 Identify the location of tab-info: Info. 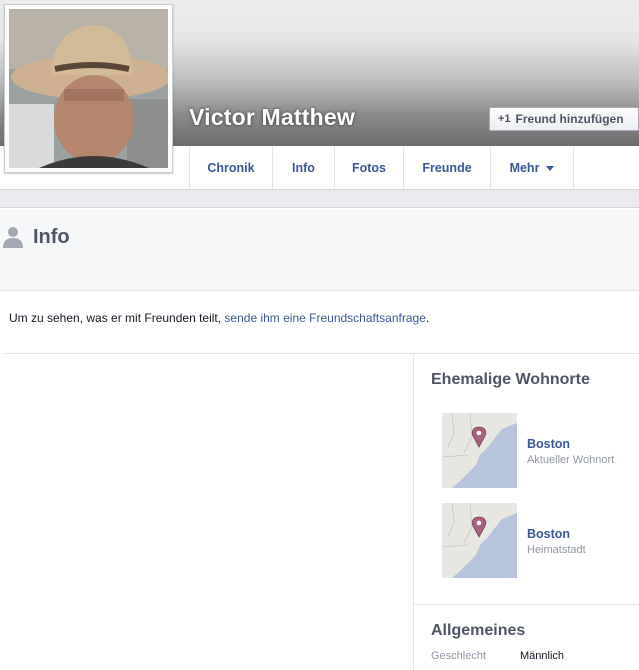
(303, 167).